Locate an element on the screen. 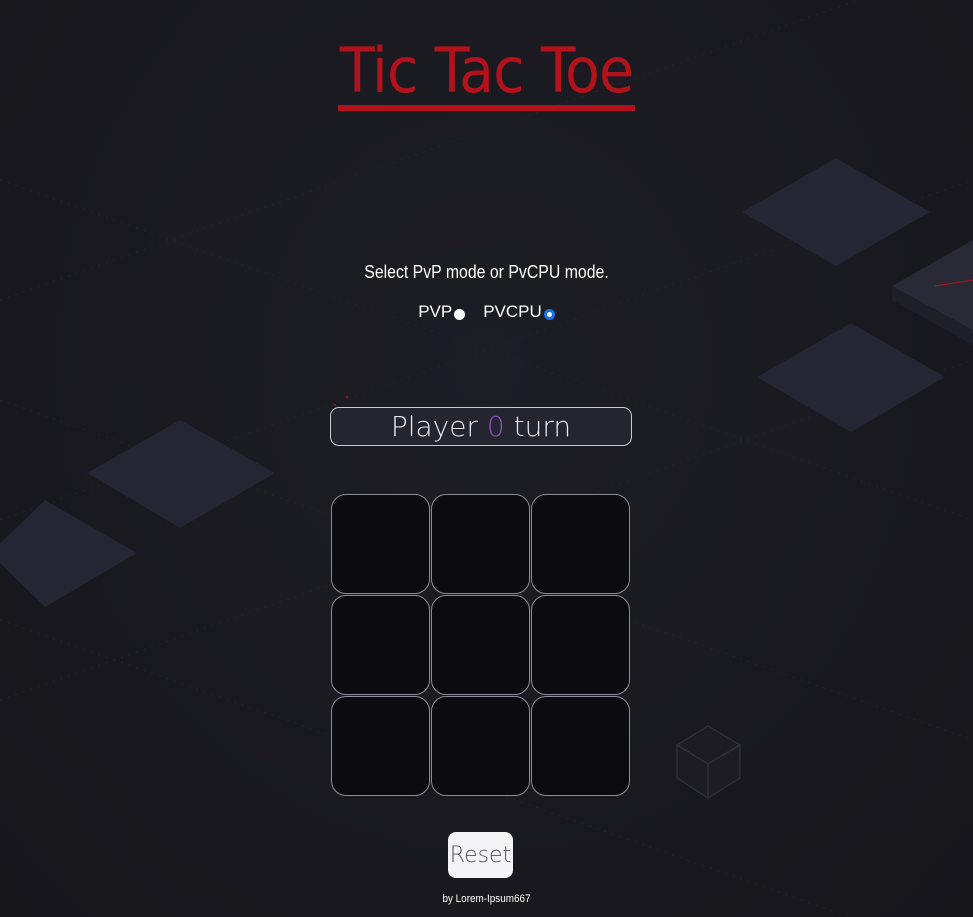 Image resolution: width=973 pixels, height=917 pixels. turn-prefix: Player is located at coordinates (434, 426).